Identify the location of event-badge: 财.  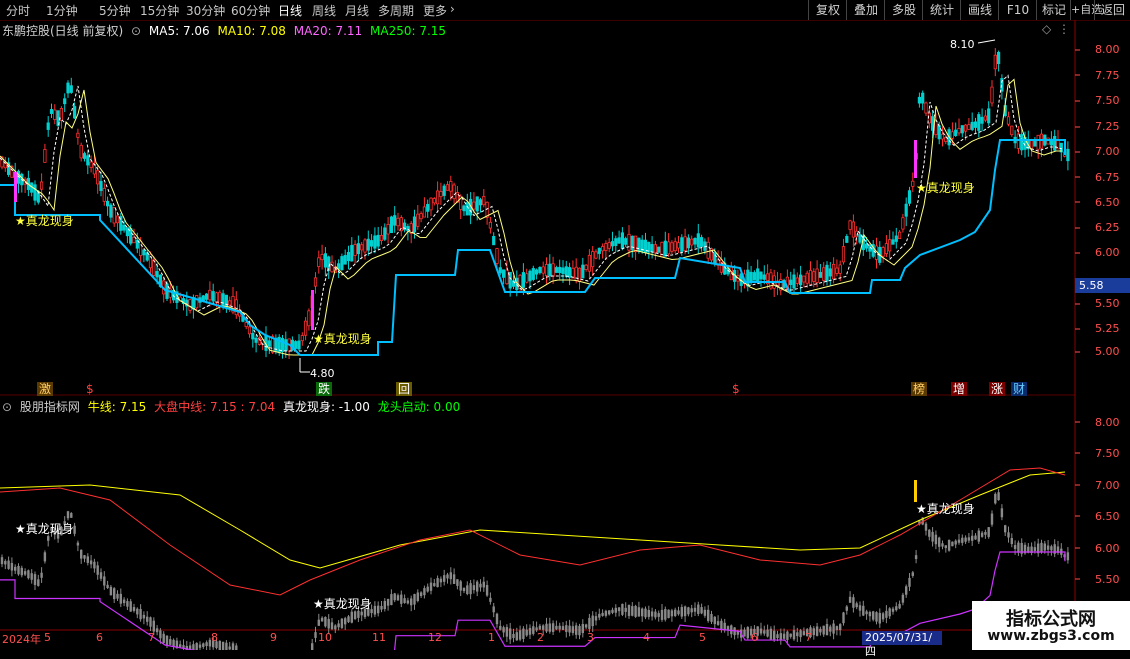
(1019, 389).